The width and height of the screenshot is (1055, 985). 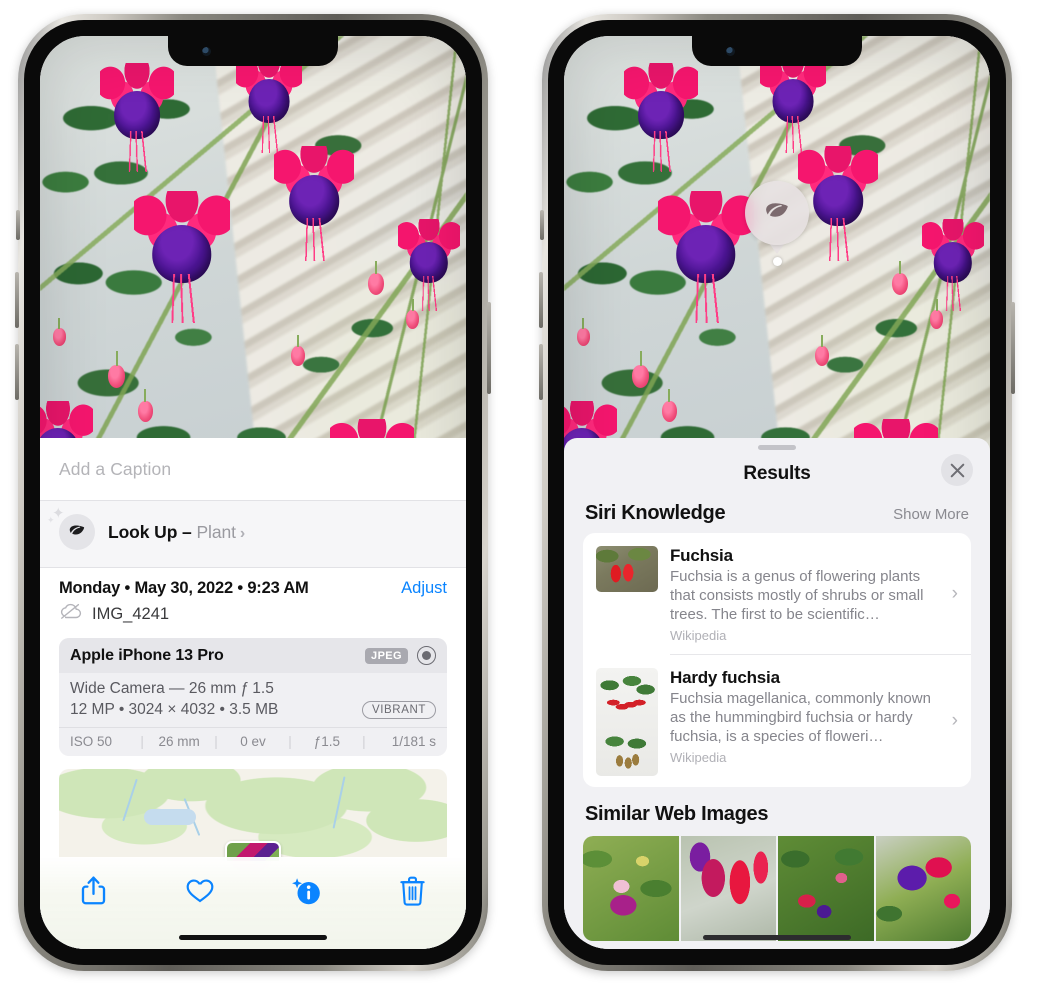 I want to click on resolution-info: 12 MP • 3024 × 4032 • 3.5 MB, so click(x=174, y=709).